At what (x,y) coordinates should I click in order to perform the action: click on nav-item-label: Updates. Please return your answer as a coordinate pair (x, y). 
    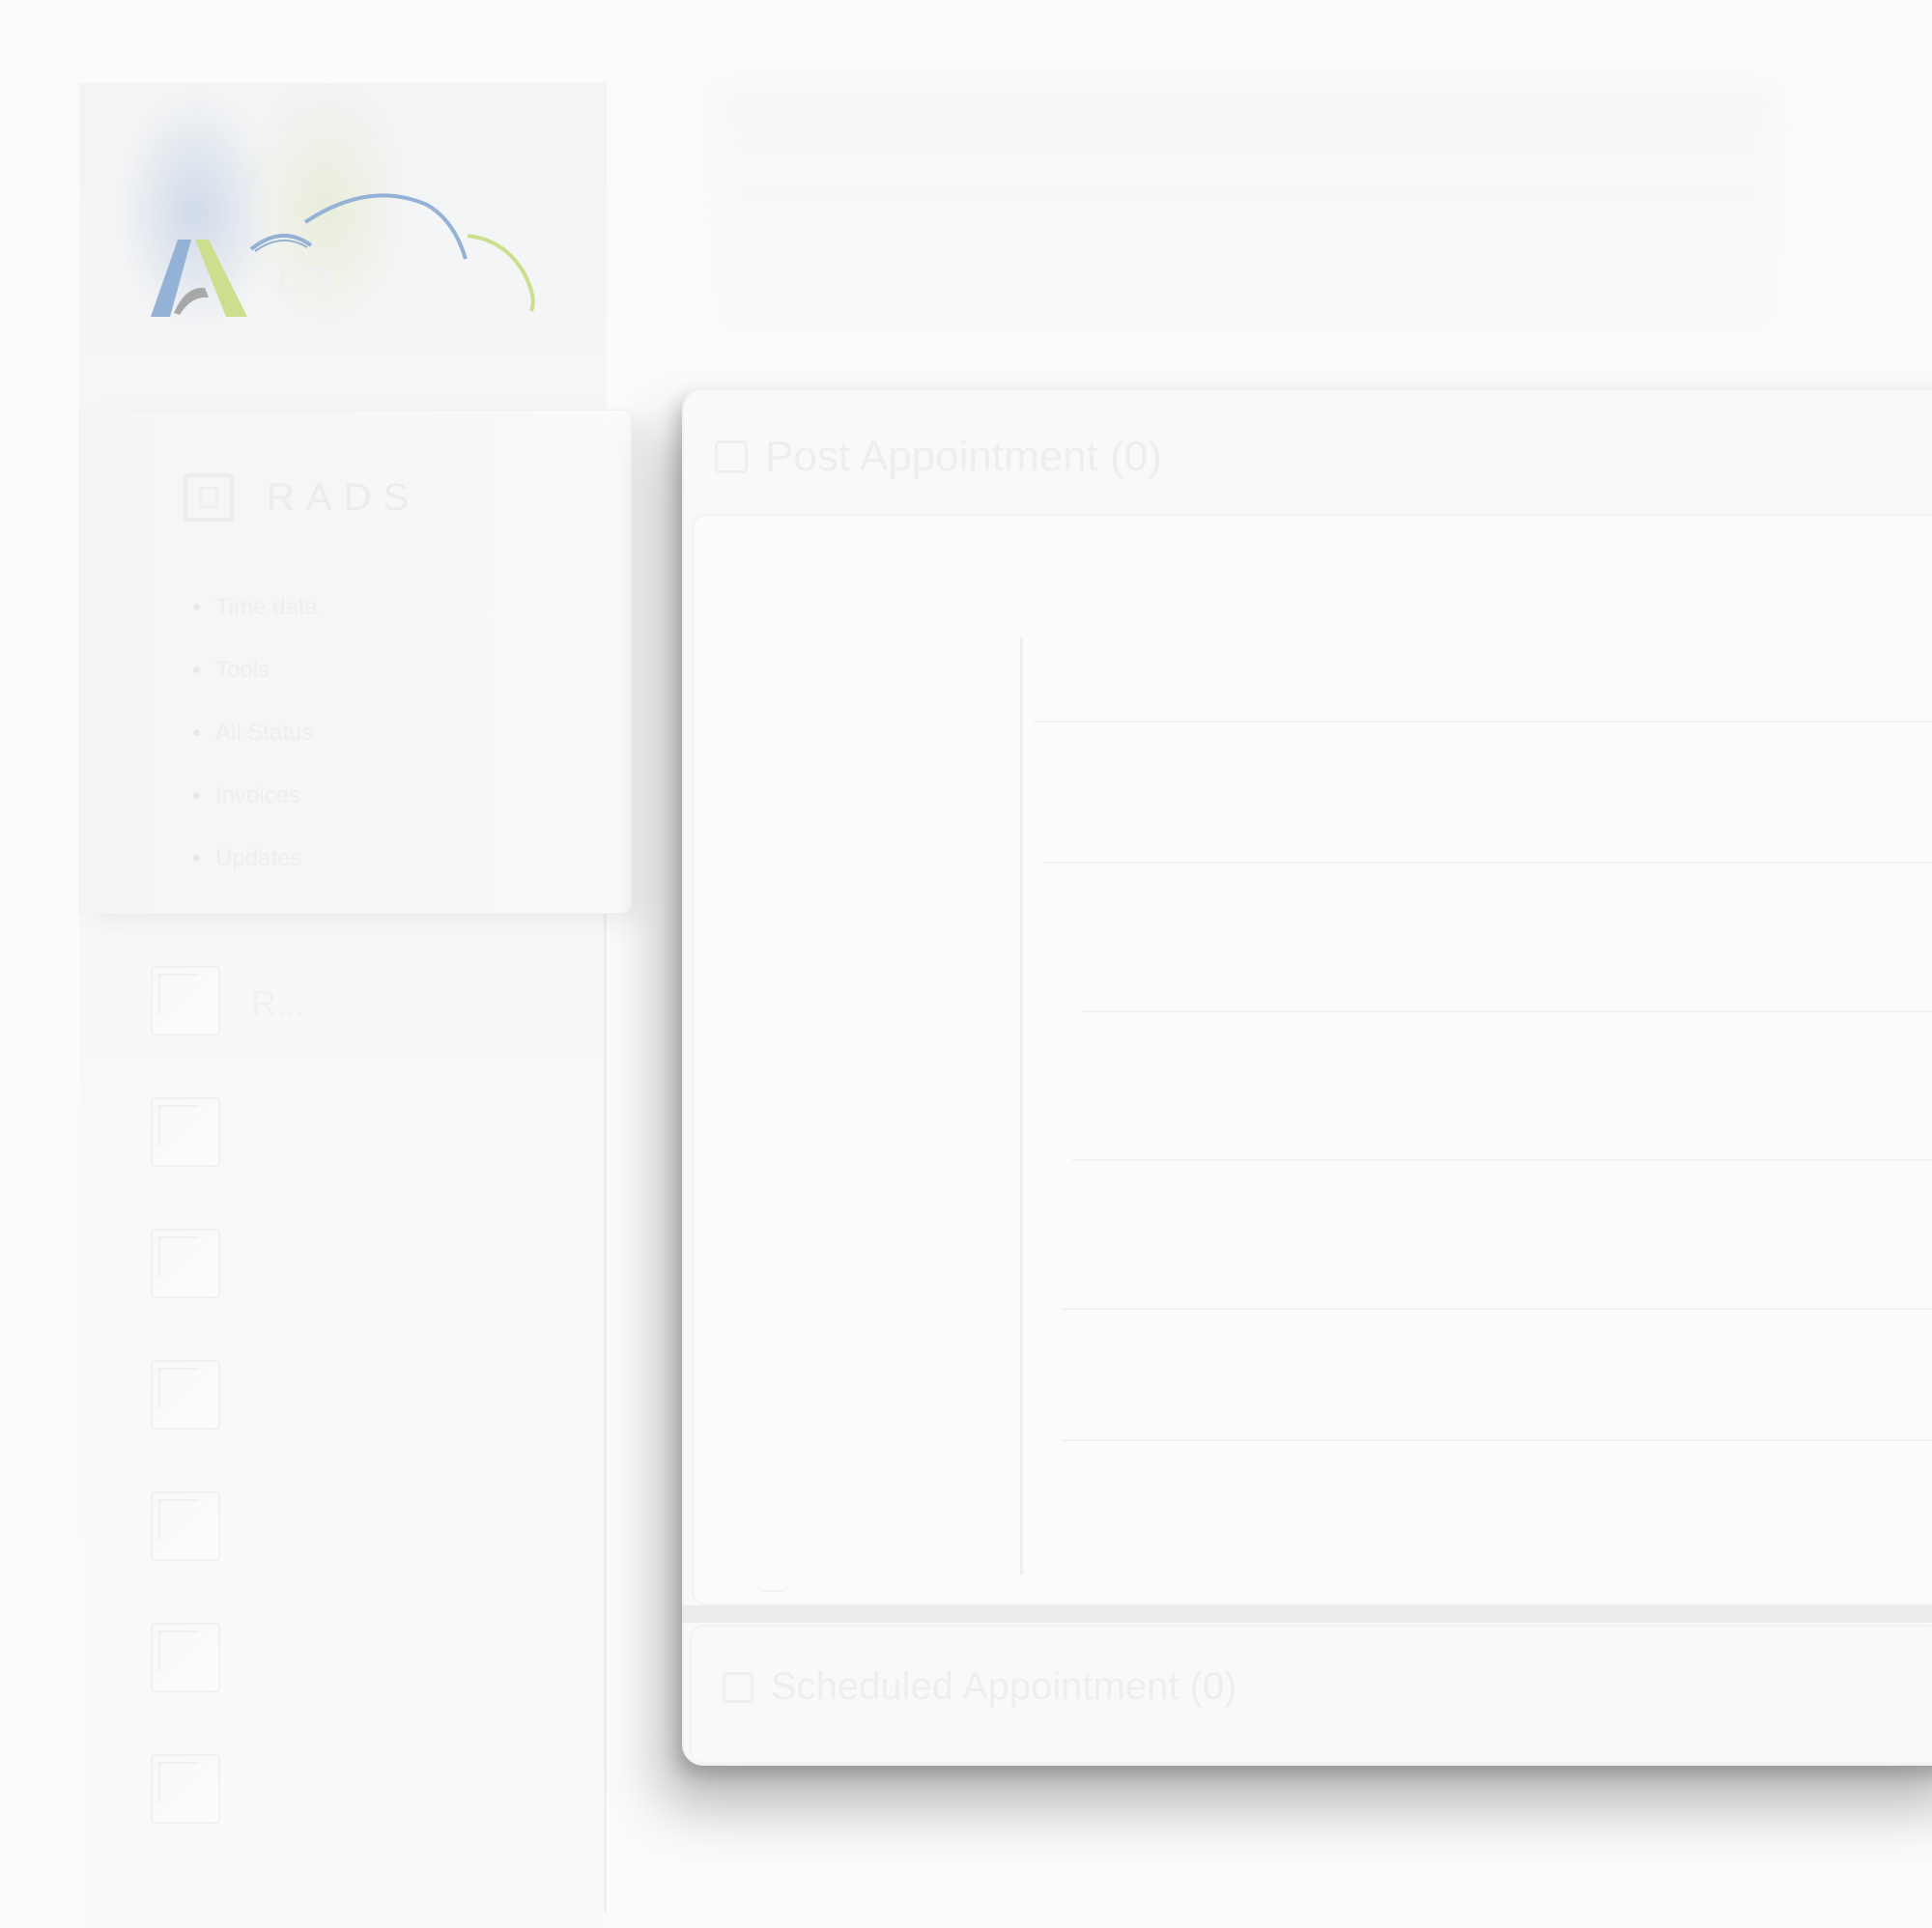
    Looking at the image, I should click on (258, 858).